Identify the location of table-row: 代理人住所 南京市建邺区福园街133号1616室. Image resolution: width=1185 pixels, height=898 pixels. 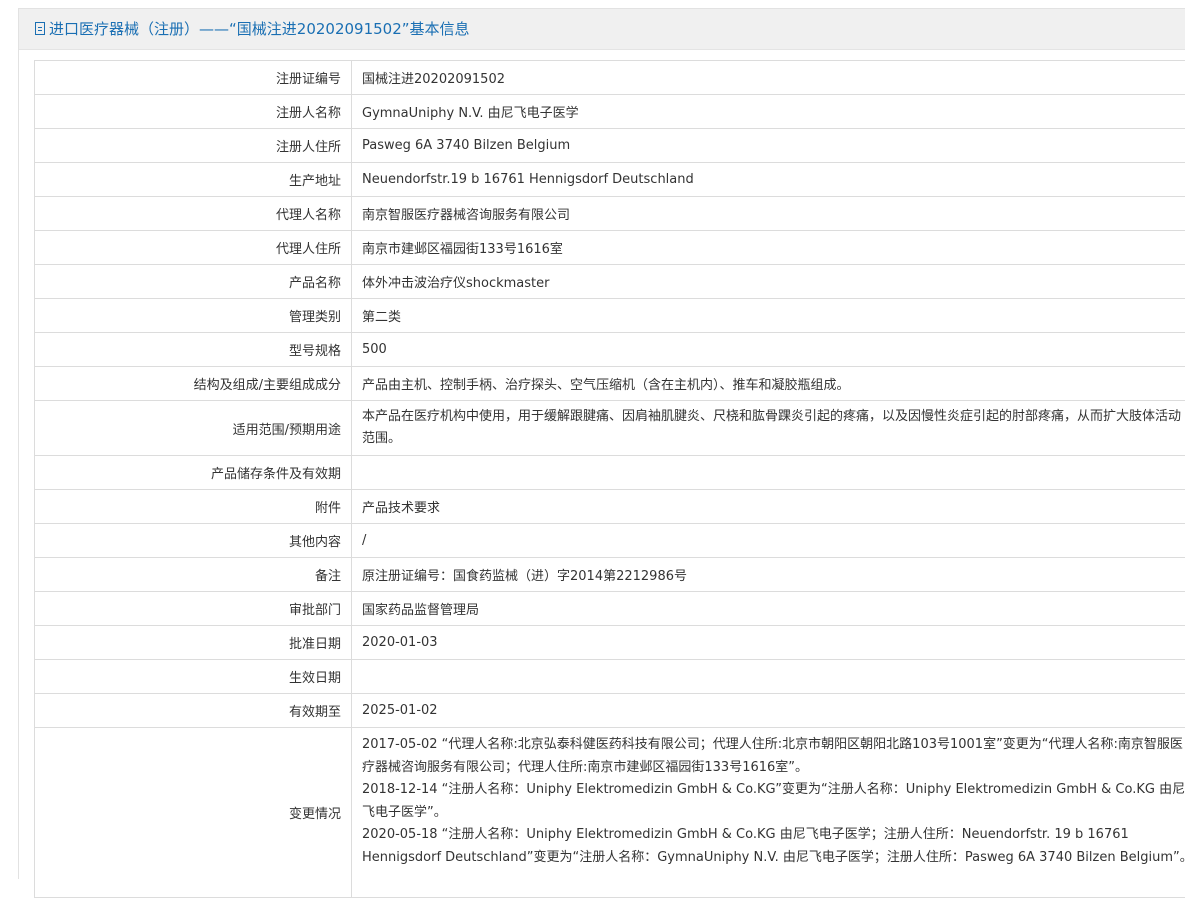
(610, 248).